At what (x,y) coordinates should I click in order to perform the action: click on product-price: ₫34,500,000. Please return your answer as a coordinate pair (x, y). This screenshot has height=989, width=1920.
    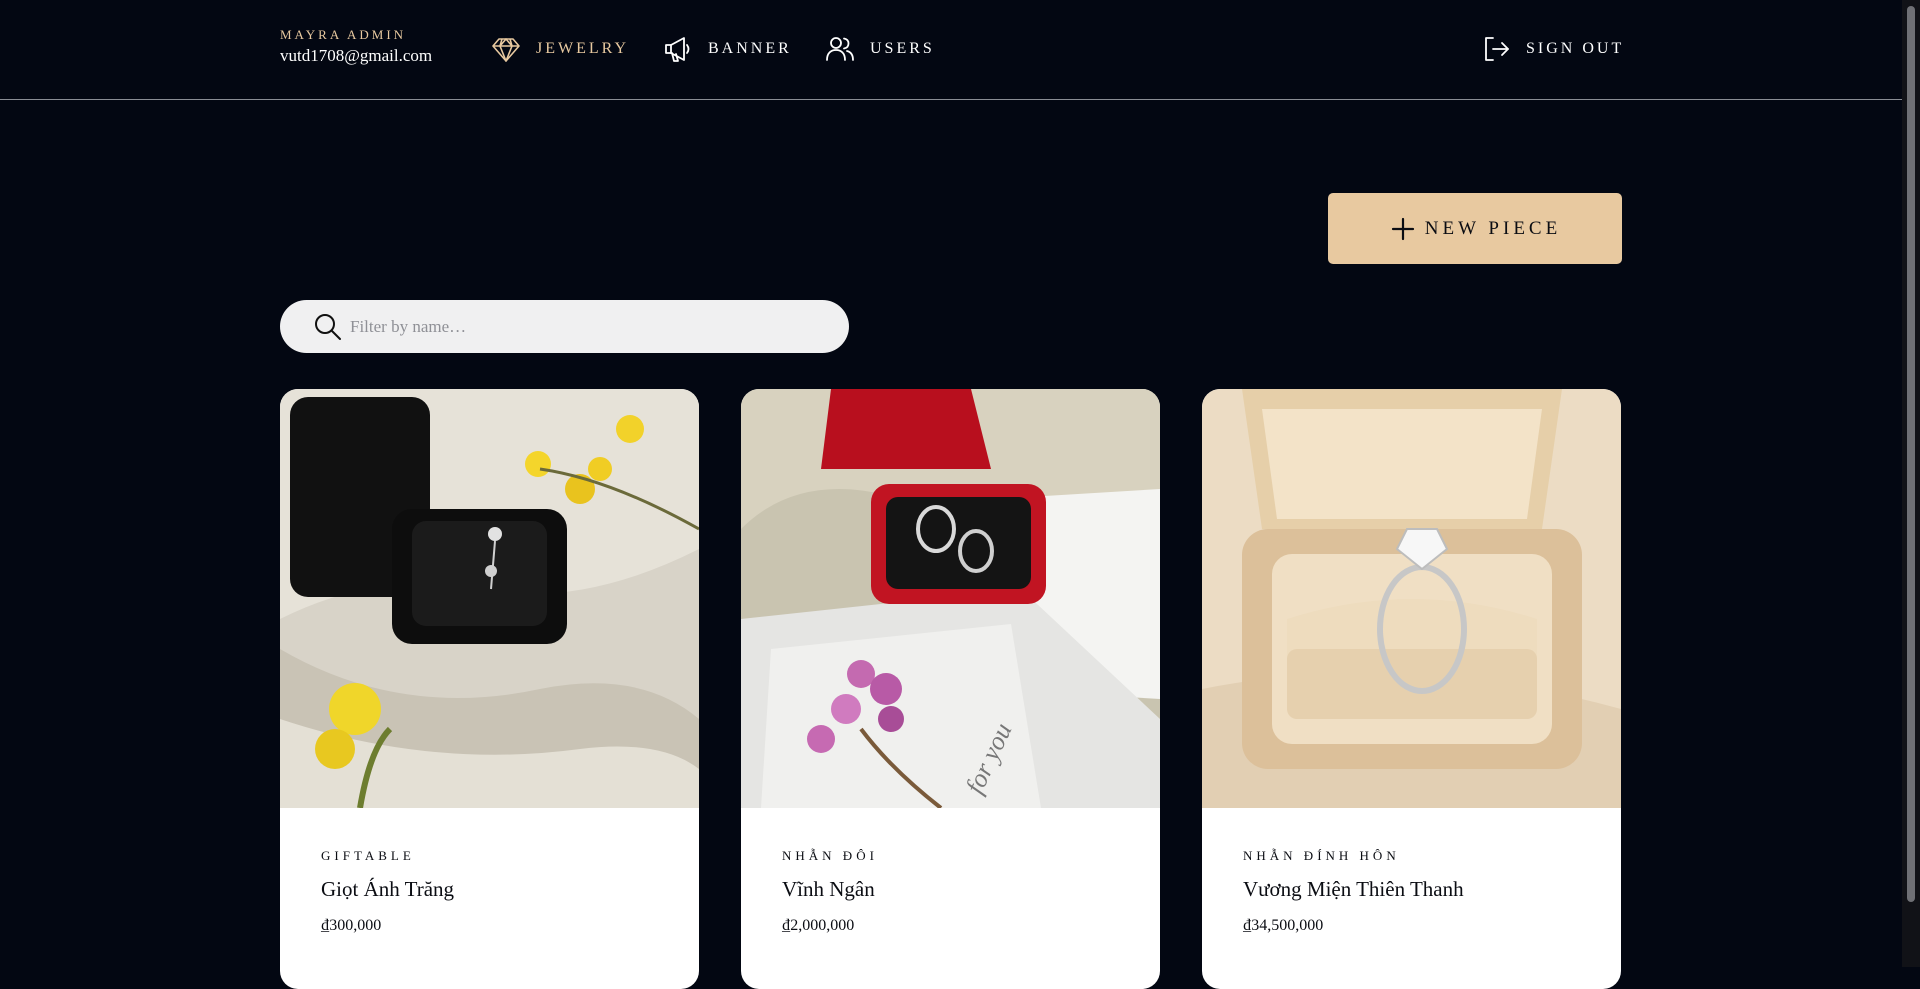
    Looking at the image, I should click on (1283, 925).